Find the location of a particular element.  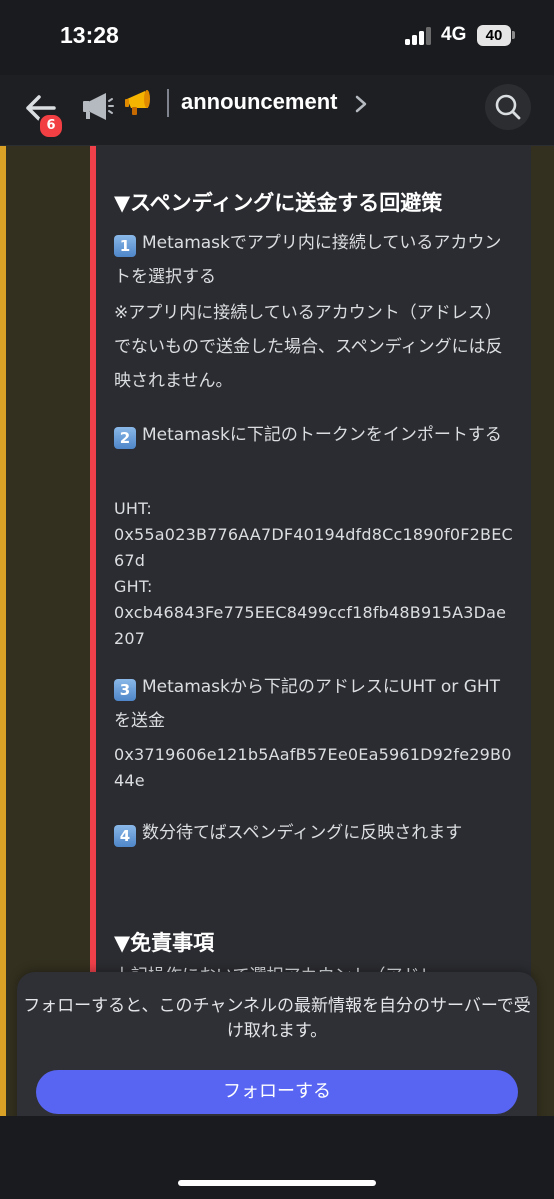

keycap-4-icon: 4 is located at coordinates (125, 836).